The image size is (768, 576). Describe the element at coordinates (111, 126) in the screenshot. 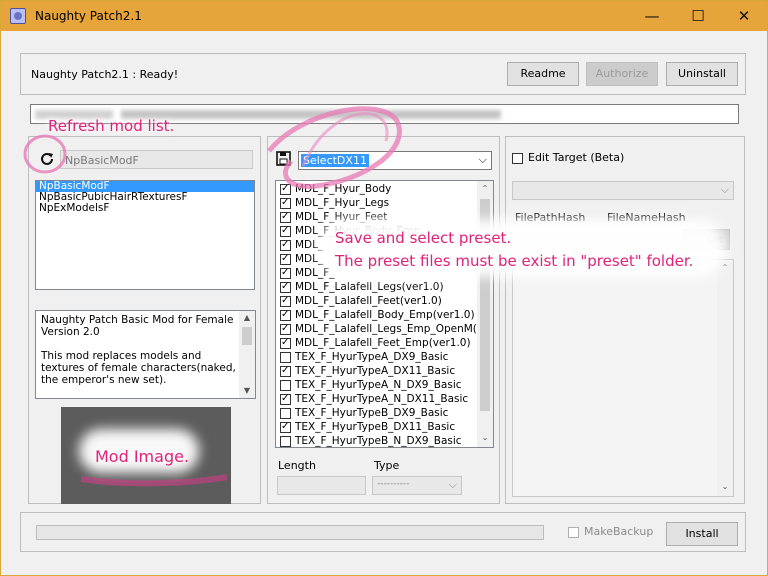

I see `annotation-refresh: Refresh mod list.` at that location.